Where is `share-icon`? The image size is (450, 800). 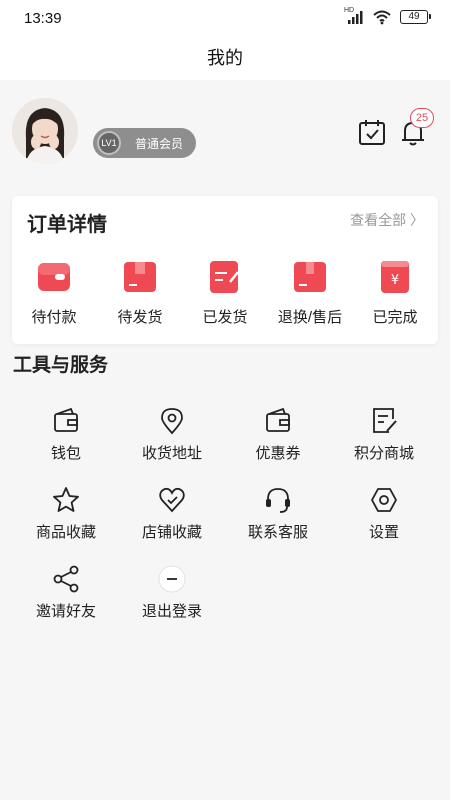 share-icon is located at coordinates (66, 579).